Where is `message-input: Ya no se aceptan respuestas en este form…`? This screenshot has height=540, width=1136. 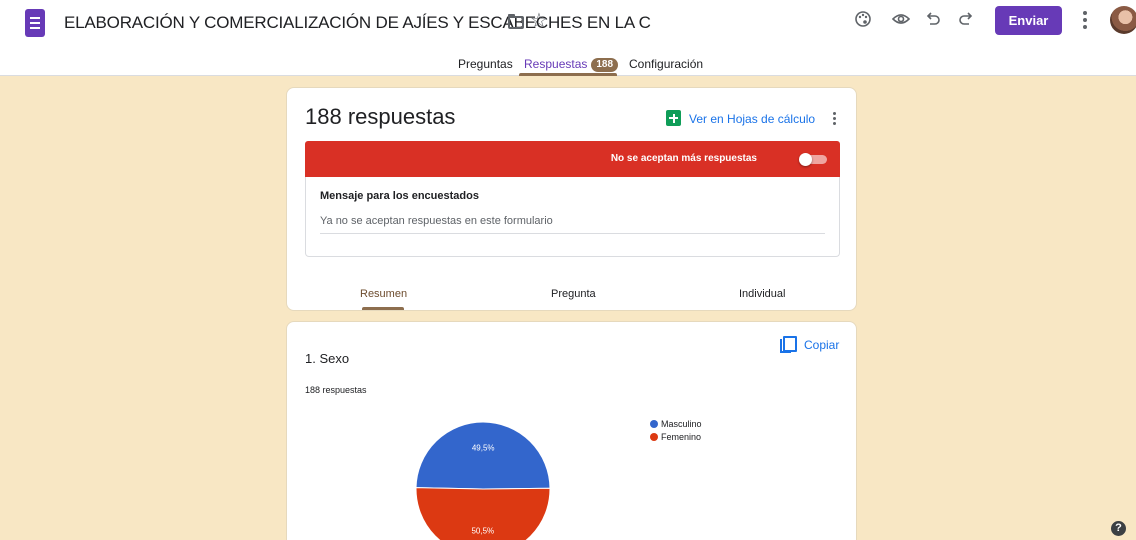 message-input: Ya no se aceptan respuestas en este form… is located at coordinates (436, 221).